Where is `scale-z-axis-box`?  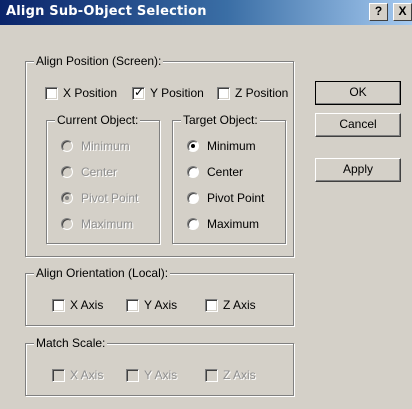
scale-z-axis-box is located at coordinates (211, 375).